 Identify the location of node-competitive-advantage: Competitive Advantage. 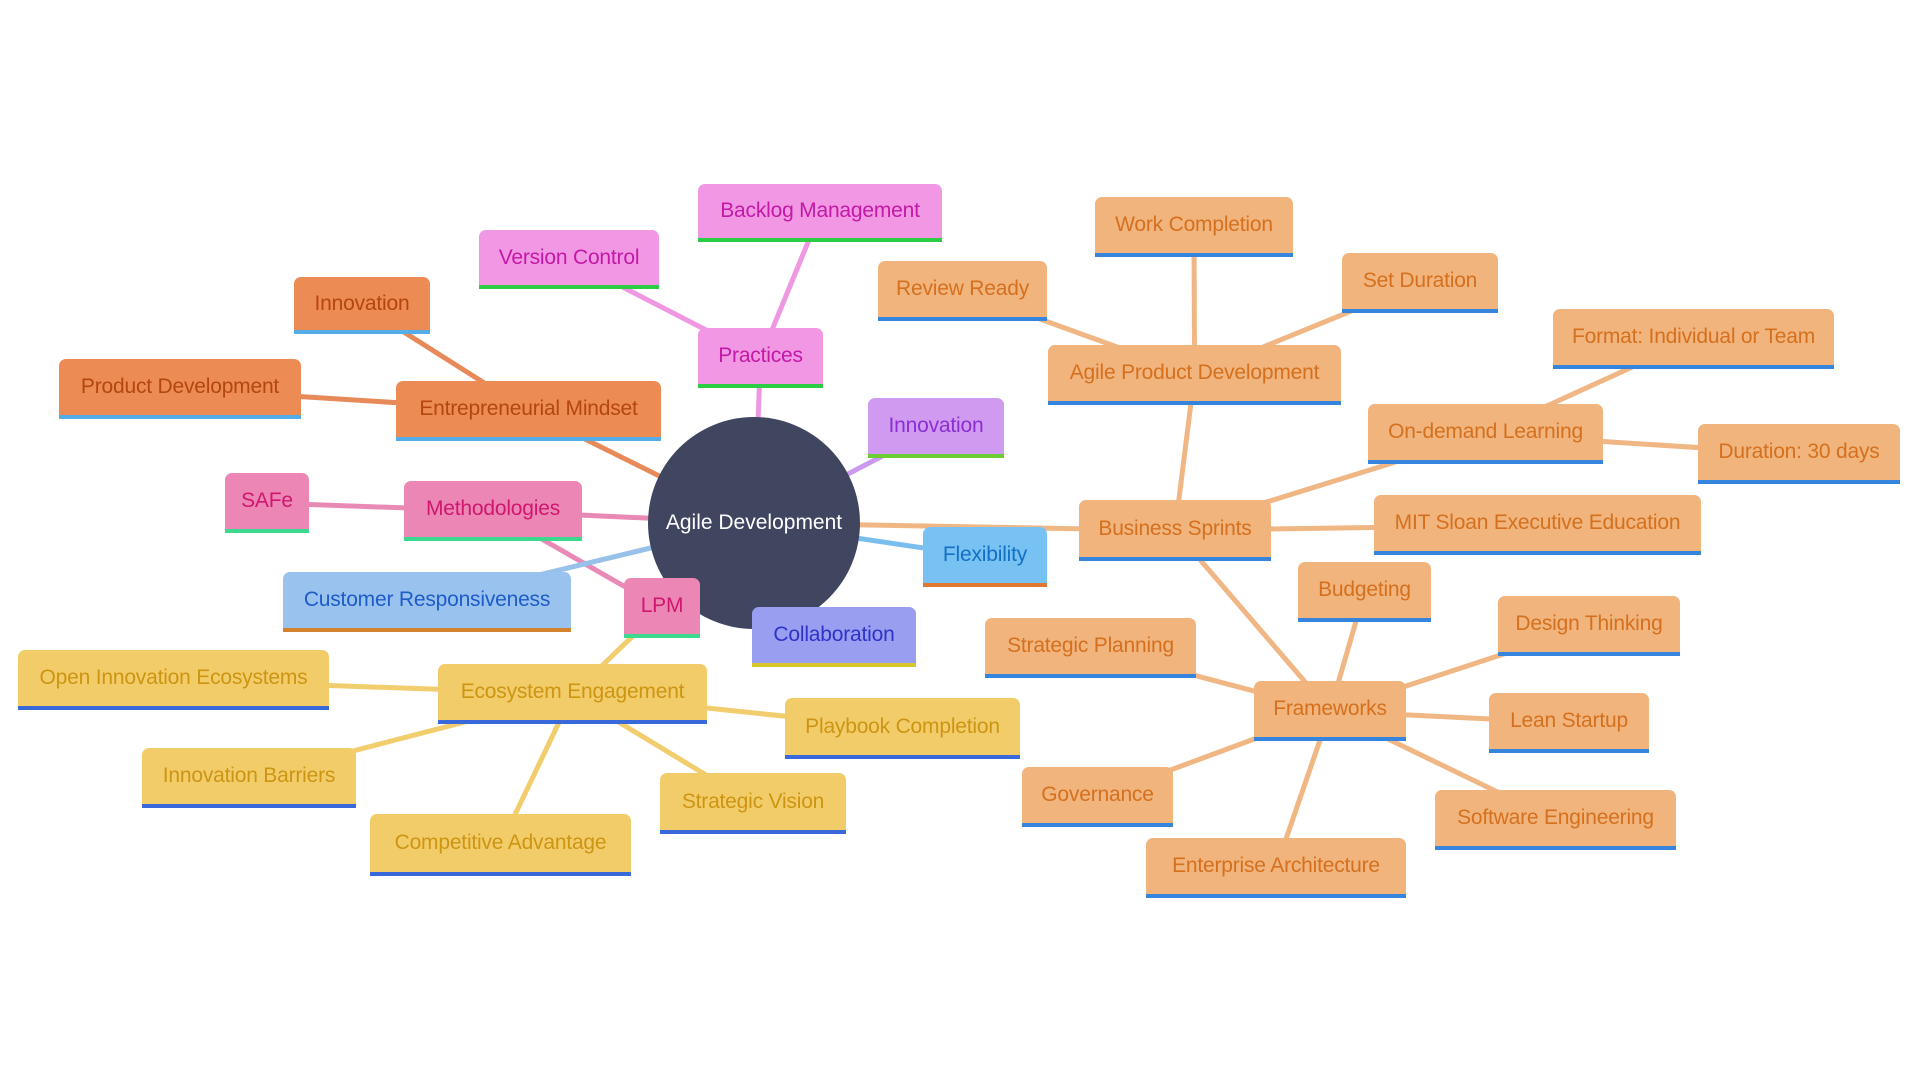
(500, 845).